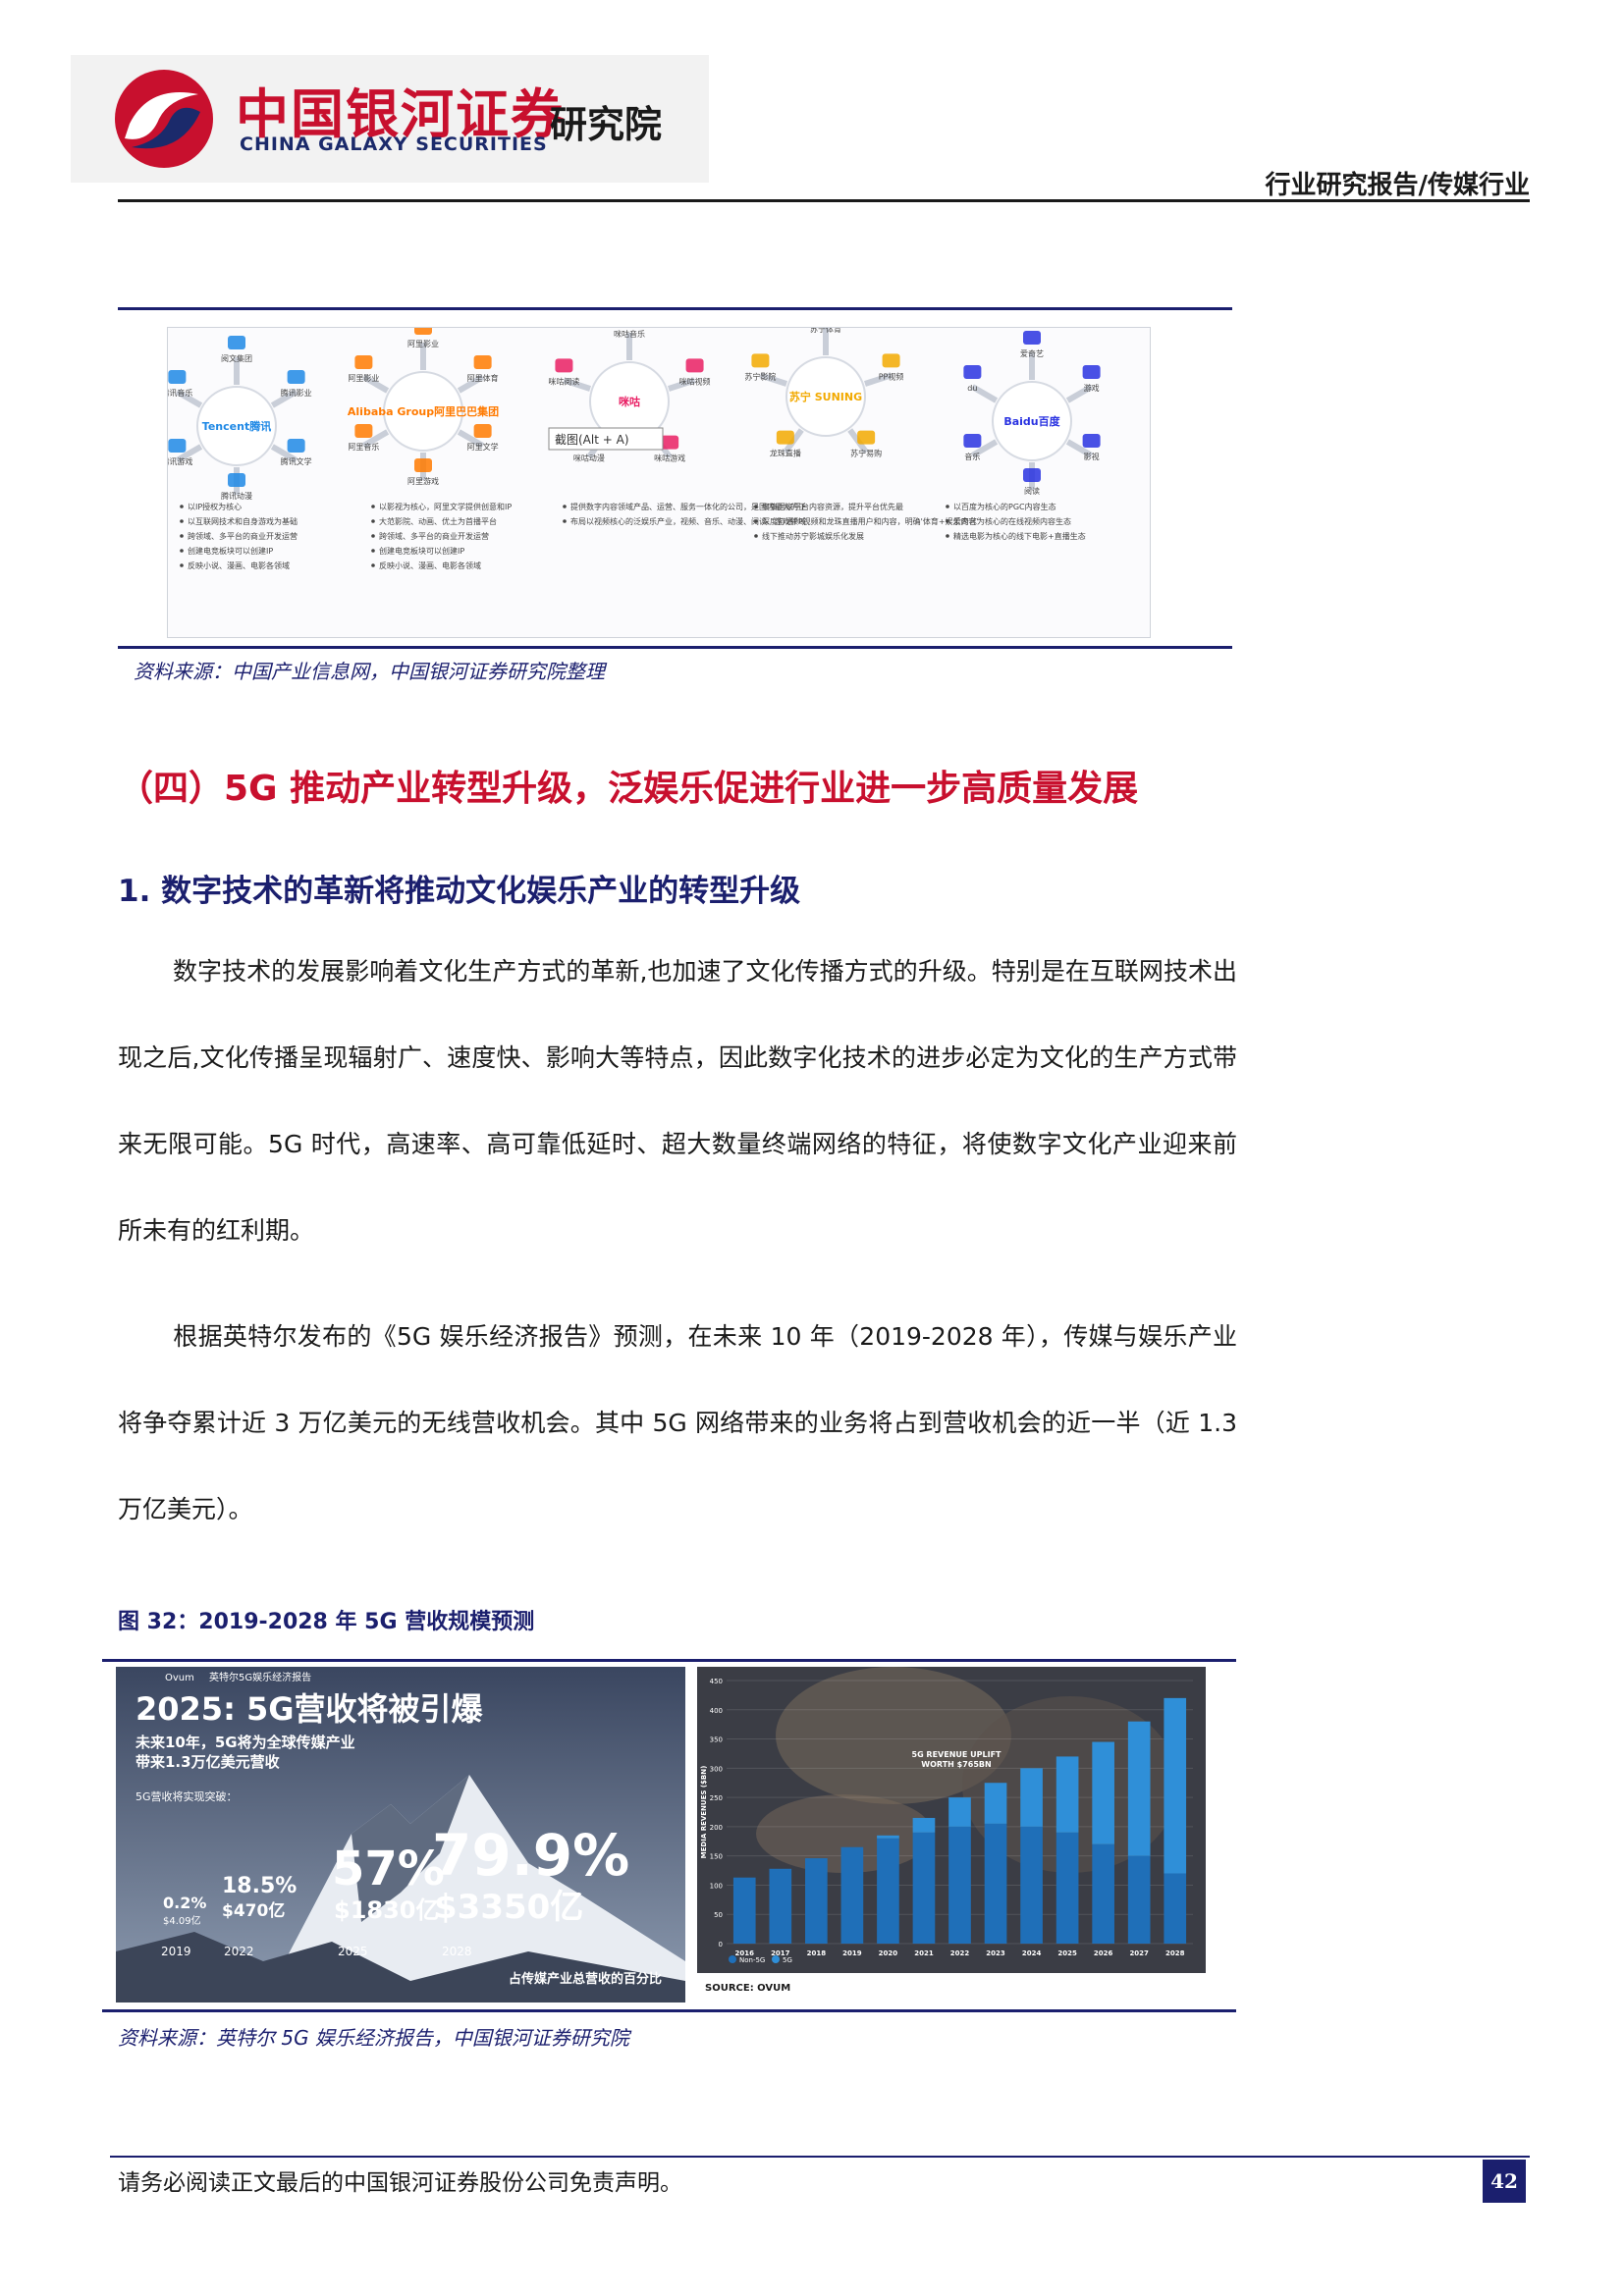 The width and height of the screenshot is (1624, 2296). What do you see at coordinates (215, 506) in the screenshot?
I see `bullet-text: 以IP授权为核心` at bounding box center [215, 506].